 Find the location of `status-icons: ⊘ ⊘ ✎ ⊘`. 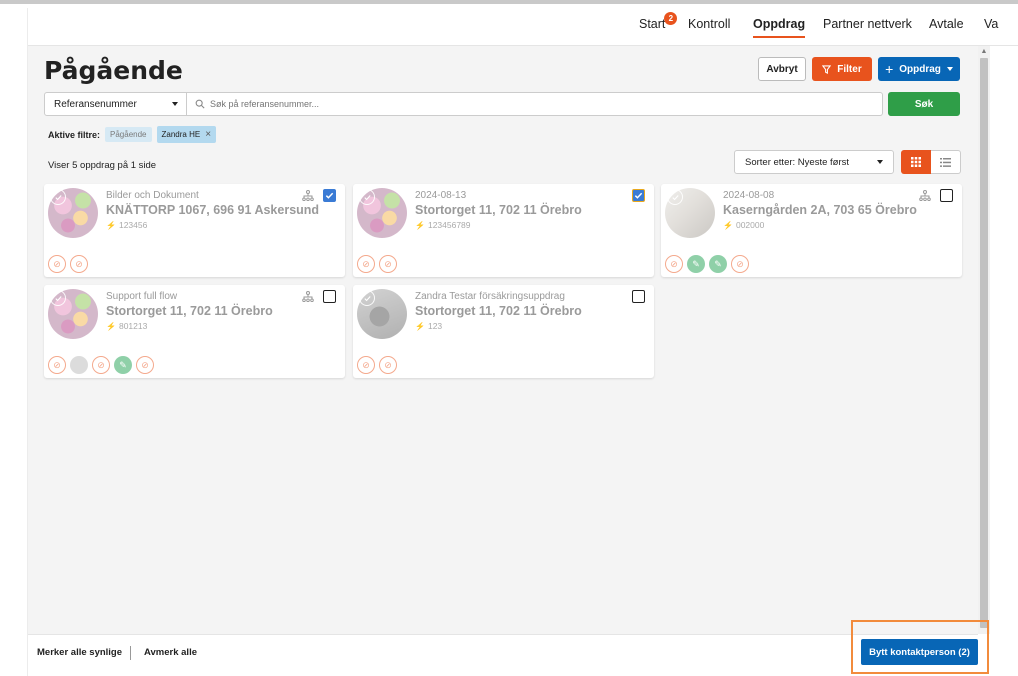

status-icons: ⊘ ⊘ ✎ ⊘ is located at coordinates (101, 365).